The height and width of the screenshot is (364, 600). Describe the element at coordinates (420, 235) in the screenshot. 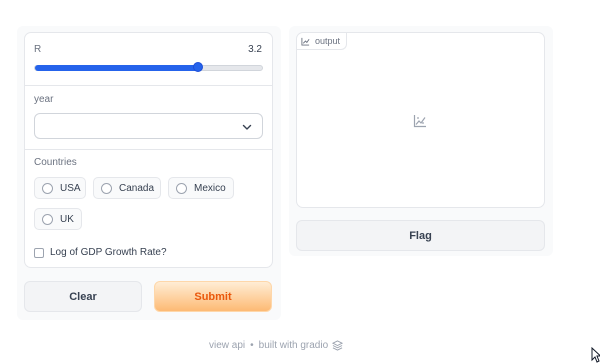

I see `flag-button: Flag` at that location.